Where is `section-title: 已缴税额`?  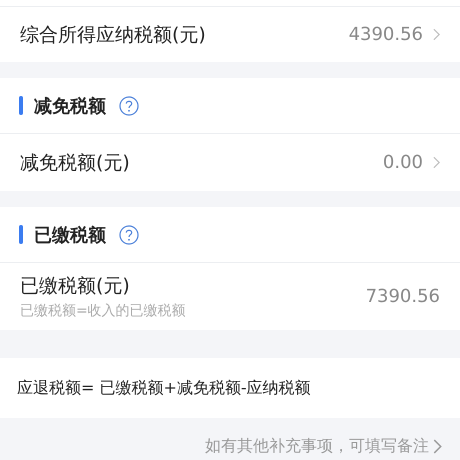 section-title: 已缴税额 is located at coordinates (70, 235).